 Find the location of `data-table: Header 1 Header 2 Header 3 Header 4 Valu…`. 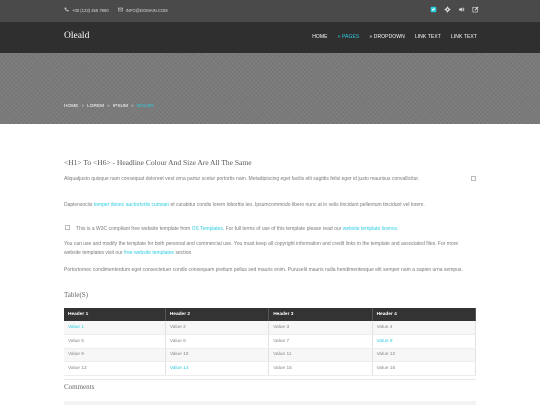

data-table: Header 1 Header 2 Header 3 Header 4 Valu… is located at coordinates (270, 342).